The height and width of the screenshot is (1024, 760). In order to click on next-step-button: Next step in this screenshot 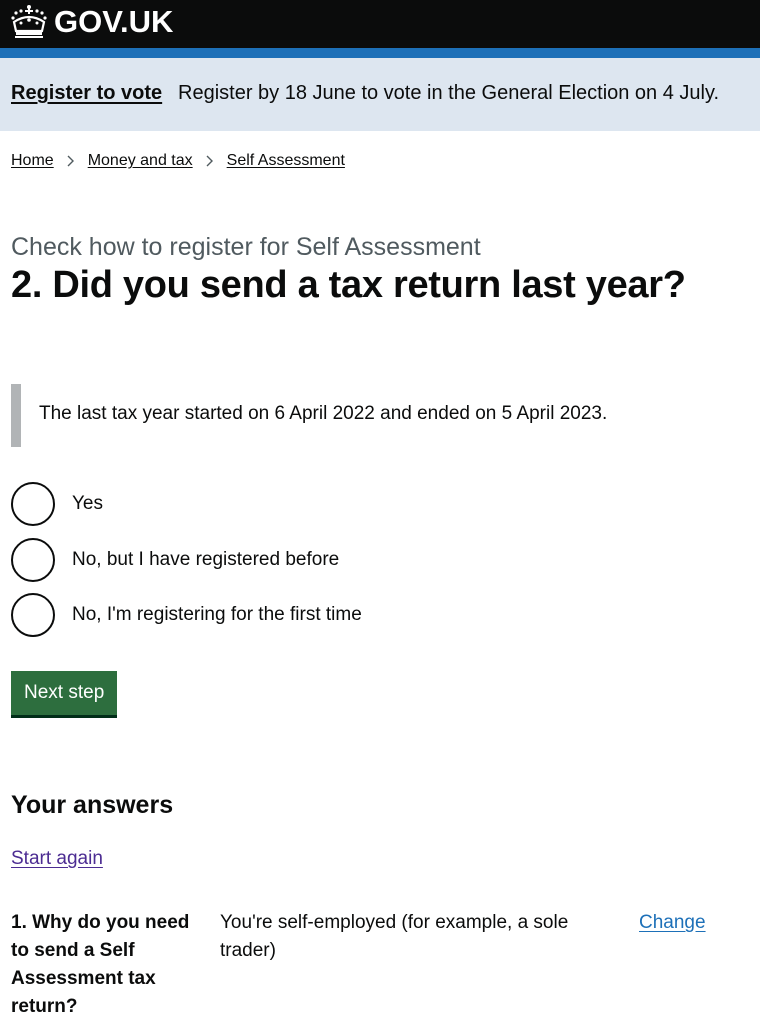, I will do `click(64, 693)`.